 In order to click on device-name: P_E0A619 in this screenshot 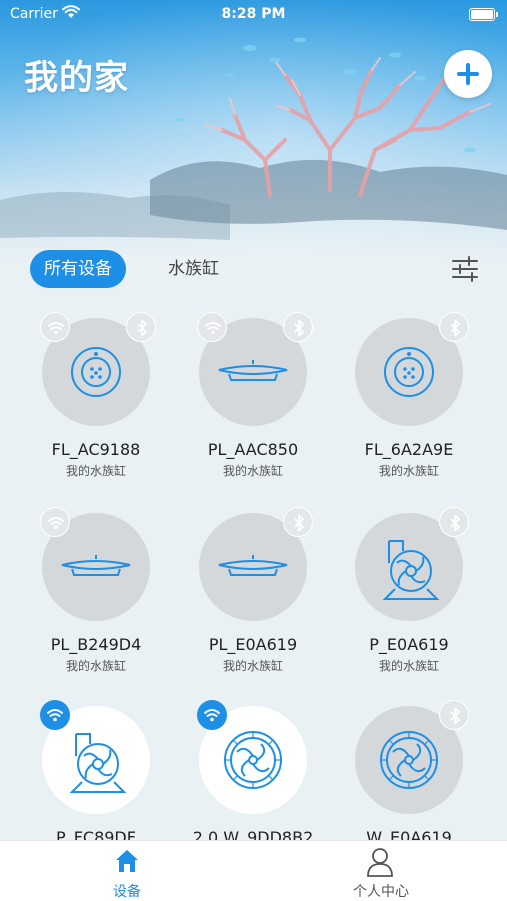, I will do `click(409, 644)`.